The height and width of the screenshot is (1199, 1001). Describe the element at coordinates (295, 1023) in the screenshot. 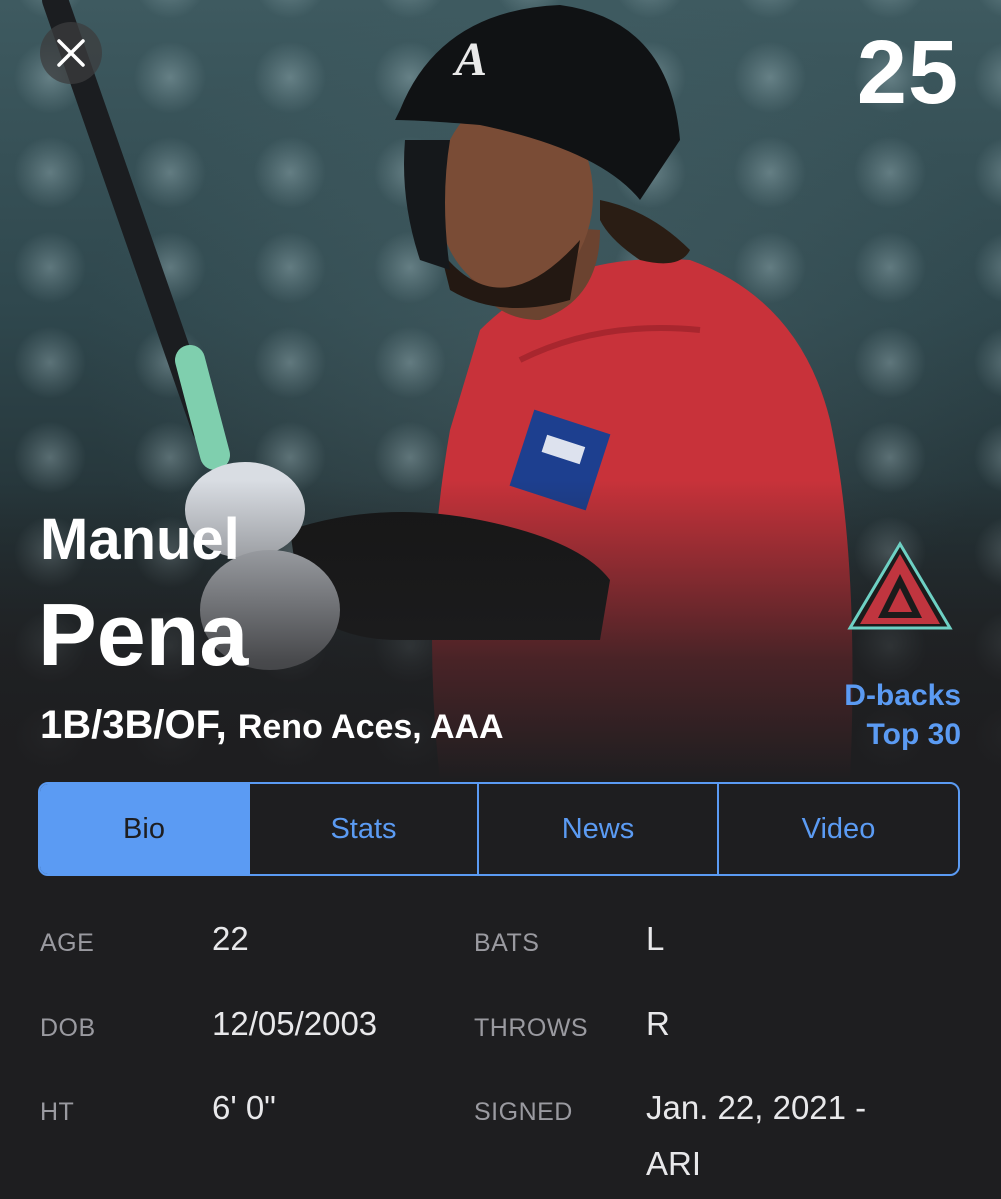

I see `dob-value: 12/05/2003` at that location.